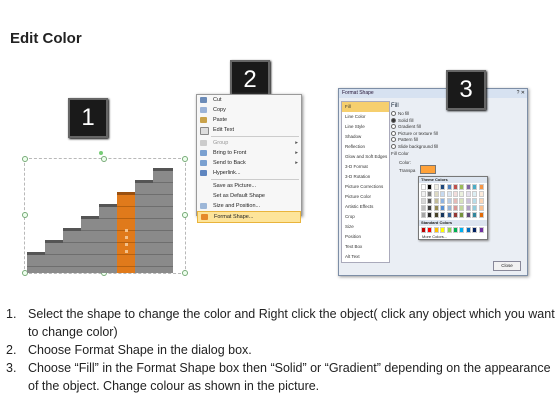  What do you see at coordinates (365, 247) in the screenshot?
I see `sidebar-item: Text Box` at bounding box center [365, 247].